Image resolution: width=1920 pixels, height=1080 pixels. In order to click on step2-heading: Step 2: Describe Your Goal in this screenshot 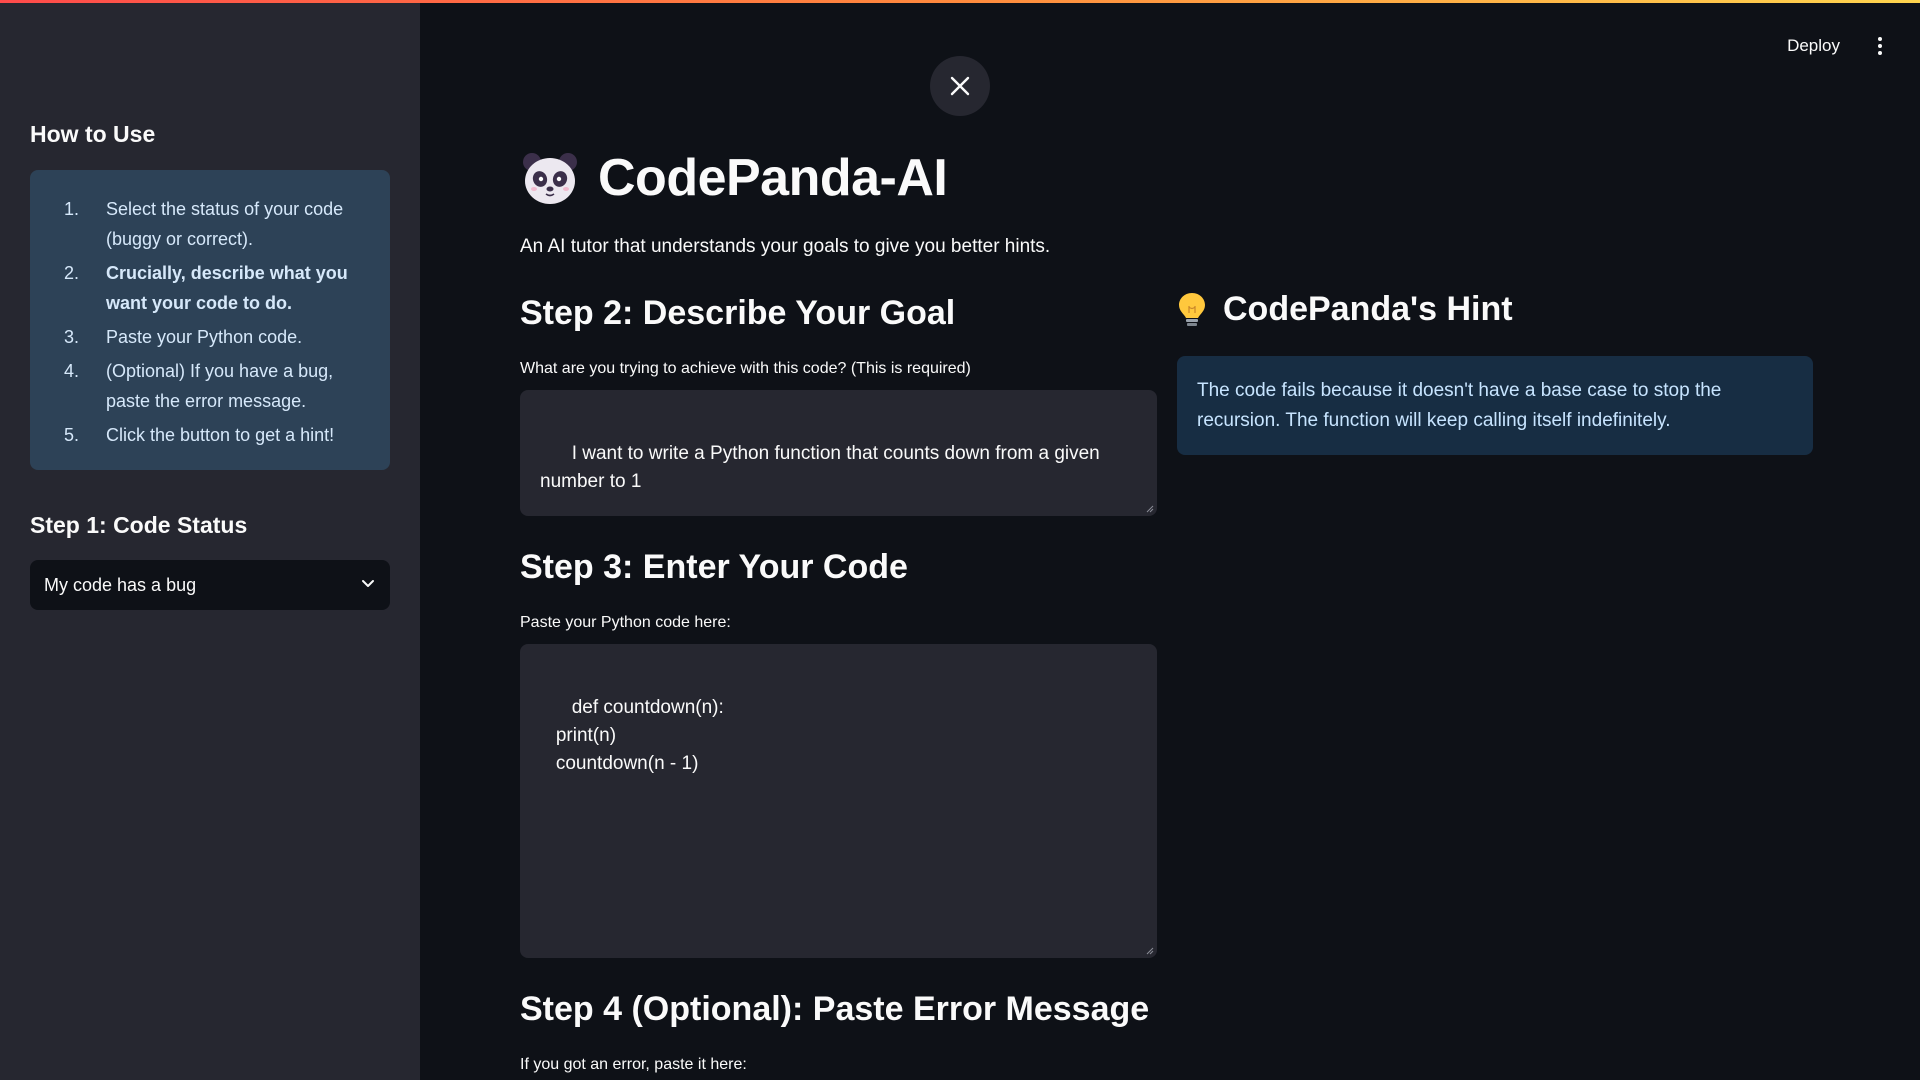, I will do `click(738, 313)`.